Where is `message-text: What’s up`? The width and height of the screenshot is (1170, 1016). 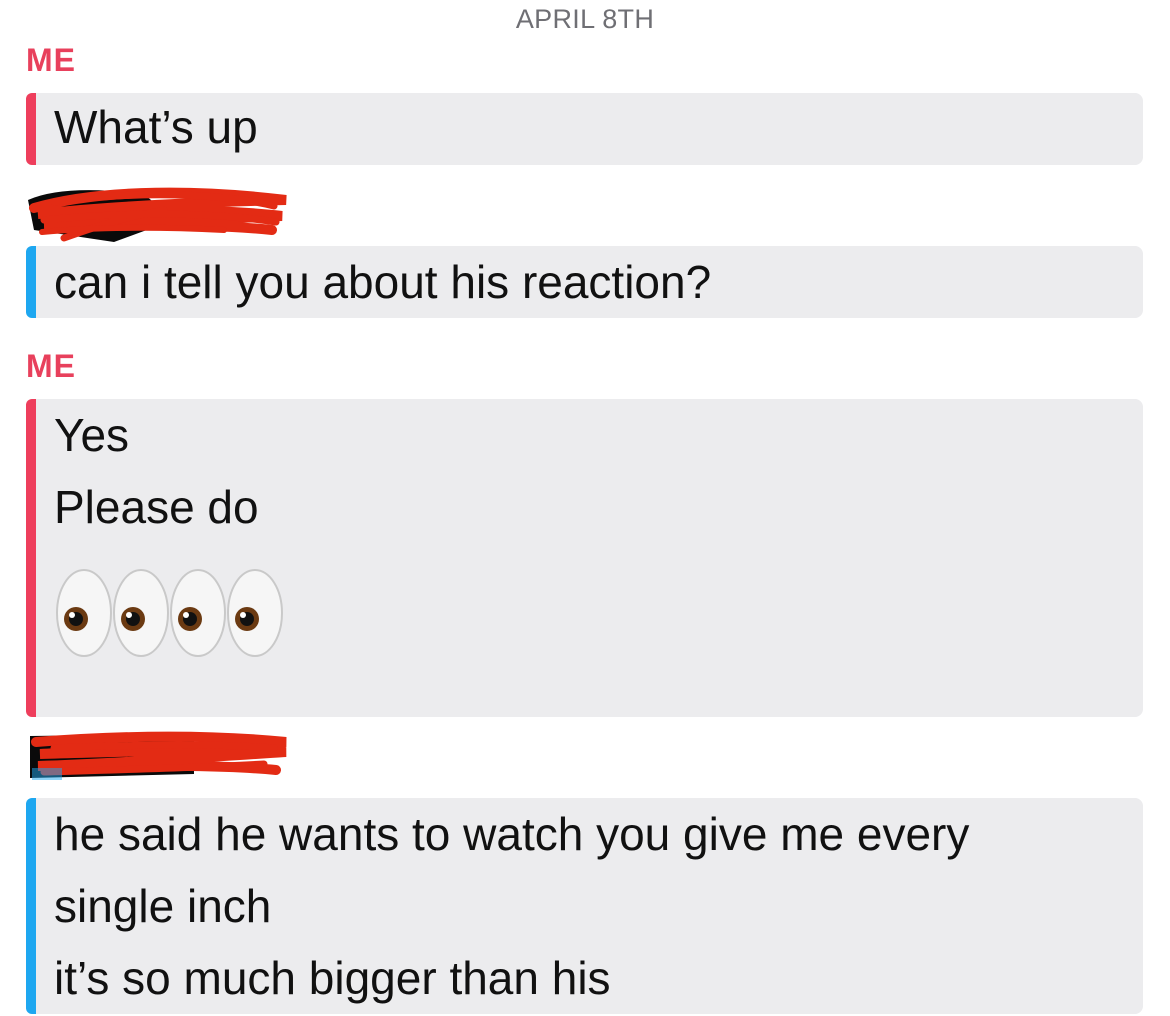
message-text: What’s up is located at coordinates (156, 127).